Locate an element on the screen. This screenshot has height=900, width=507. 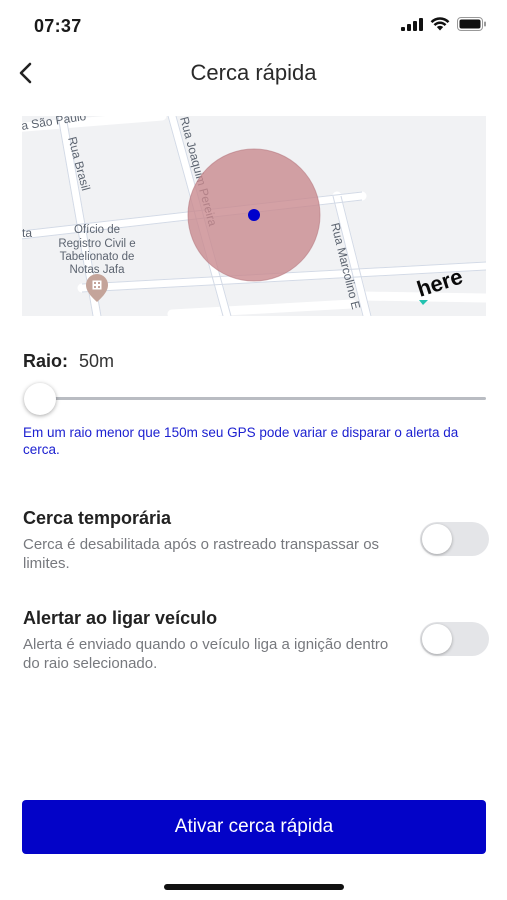
activate-quick-fence-button: Ativar cerca rápida is located at coordinates (254, 827).